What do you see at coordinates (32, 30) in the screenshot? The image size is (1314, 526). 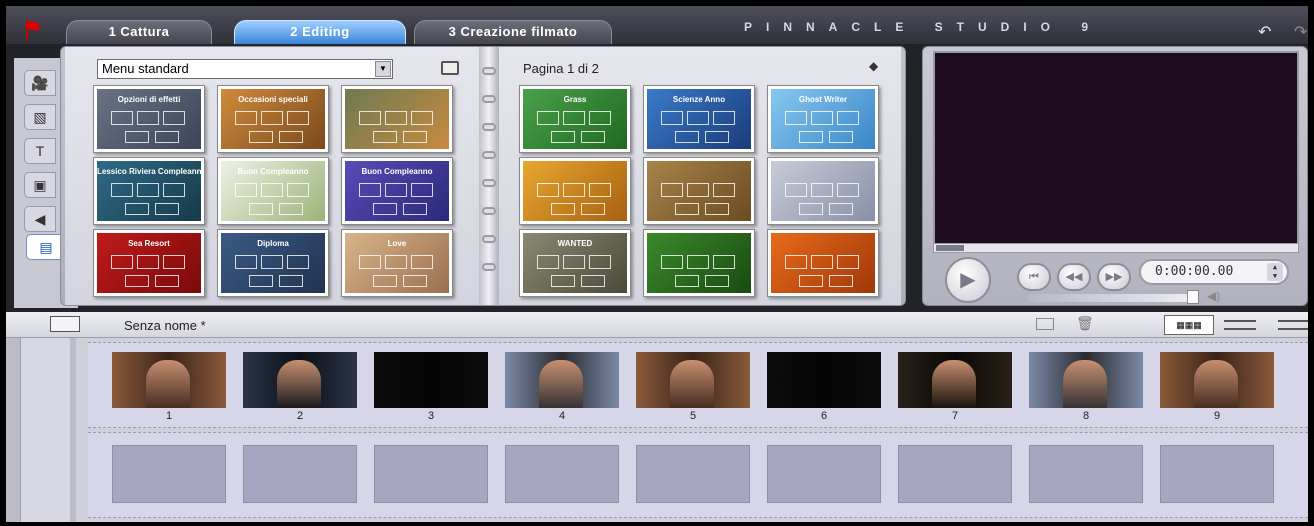 I see `pinnacle-logo-icon` at bounding box center [32, 30].